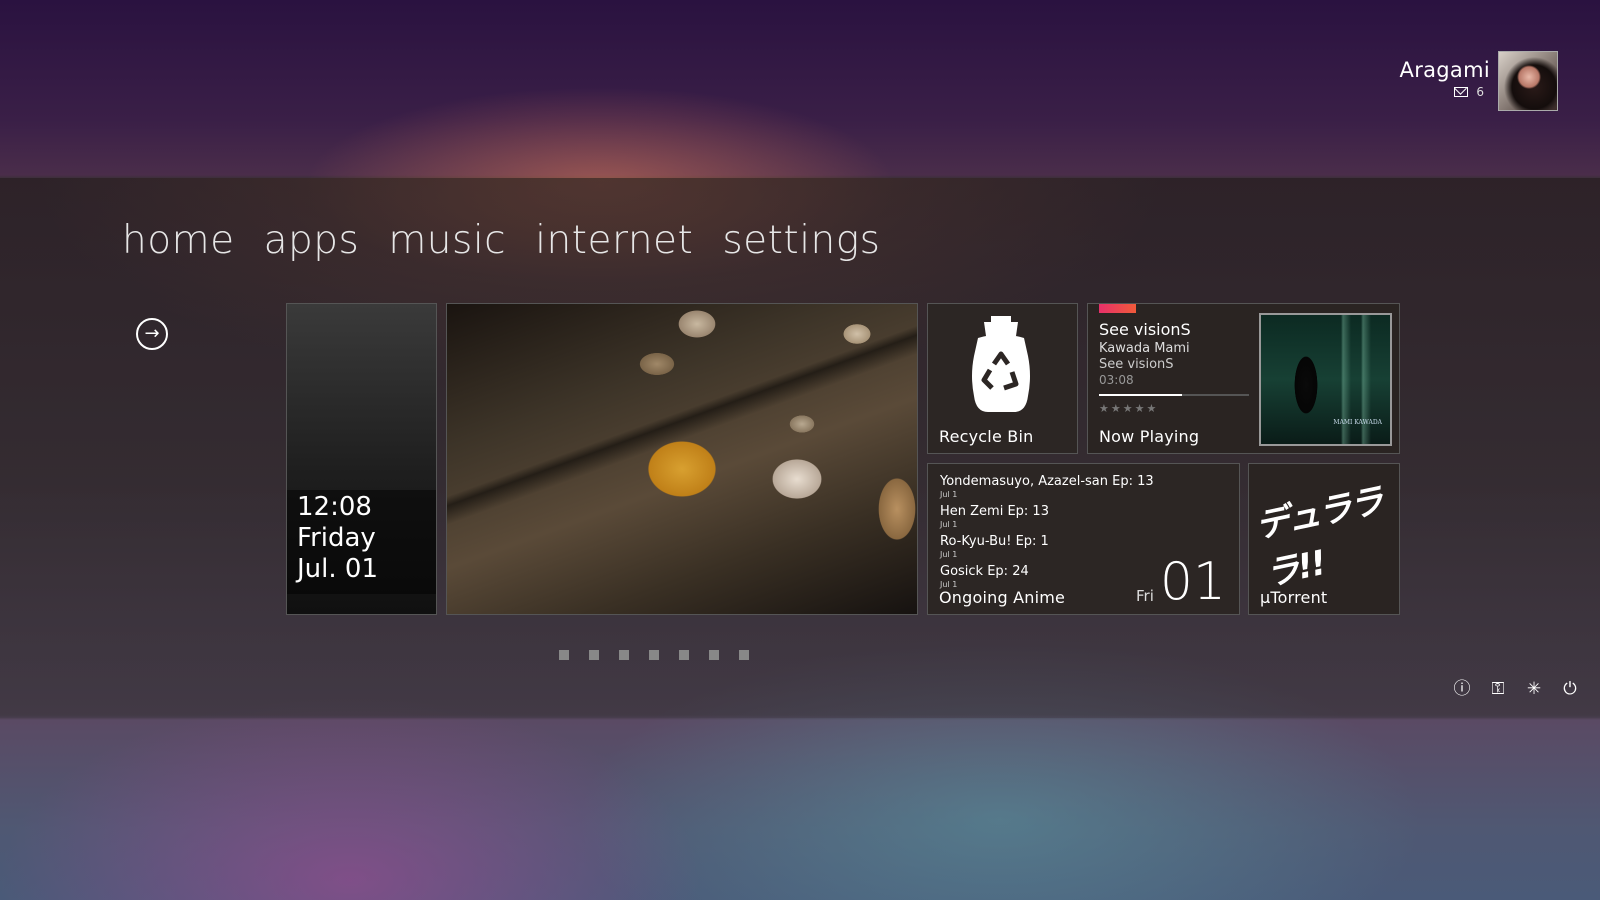 The height and width of the screenshot is (900, 1600). What do you see at coordinates (1149, 436) in the screenshot?
I see `now-playing-label: Now Playing` at bounding box center [1149, 436].